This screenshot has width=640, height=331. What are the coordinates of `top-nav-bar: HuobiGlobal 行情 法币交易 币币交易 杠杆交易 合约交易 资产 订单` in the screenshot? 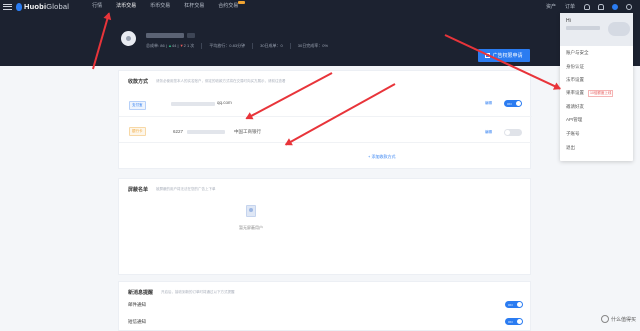 It's located at (320, 6).